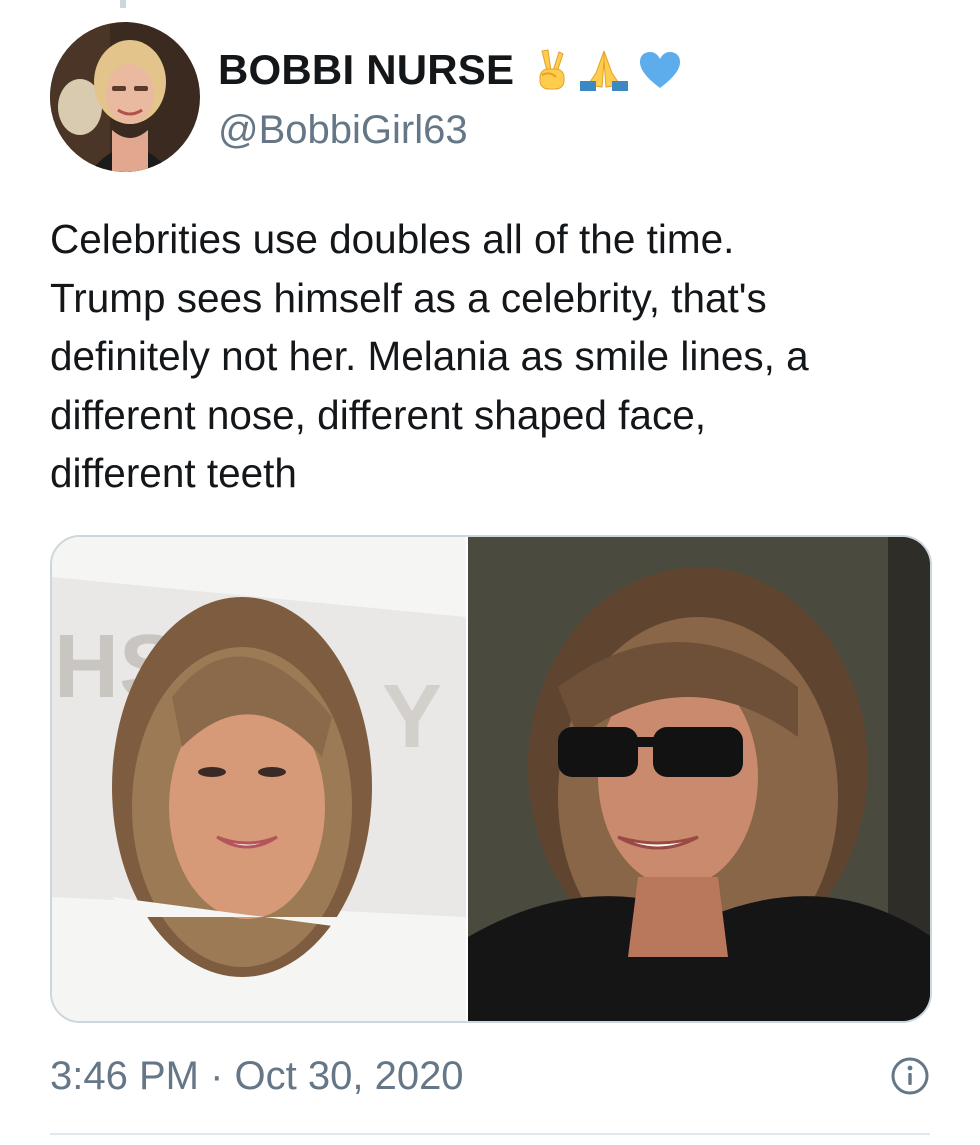  Describe the element at coordinates (660, 70) in the screenshot. I see `blue-heart-icon` at that location.